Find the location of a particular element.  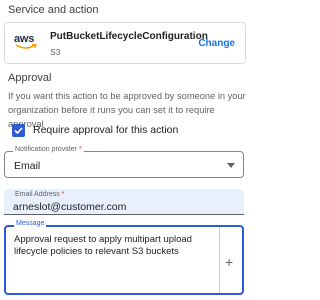

checkmark-icon is located at coordinates (18, 131).